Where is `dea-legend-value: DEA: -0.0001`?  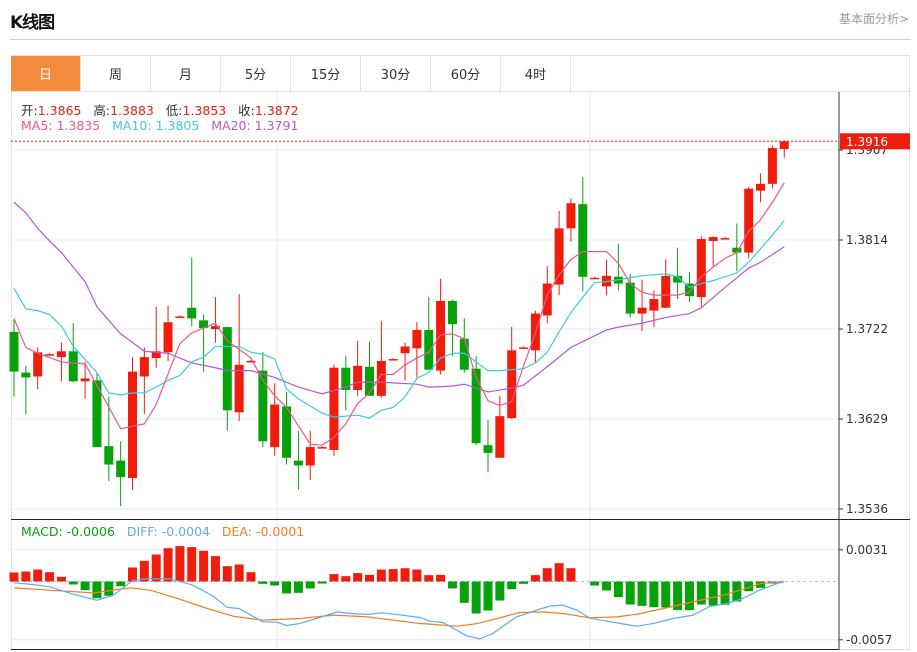 dea-legend-value: DEA: -0.0001 is located at coordinates (263, 531).